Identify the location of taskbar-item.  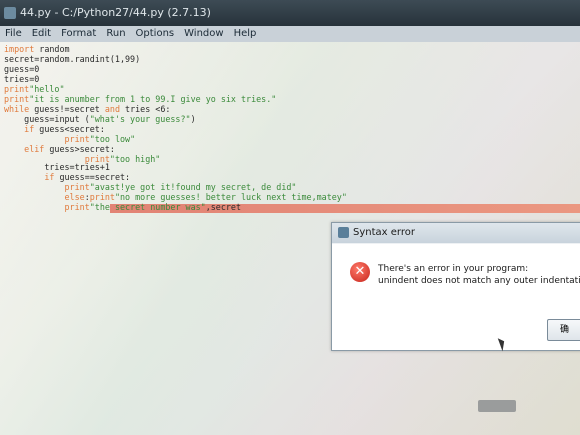
(497, 406).